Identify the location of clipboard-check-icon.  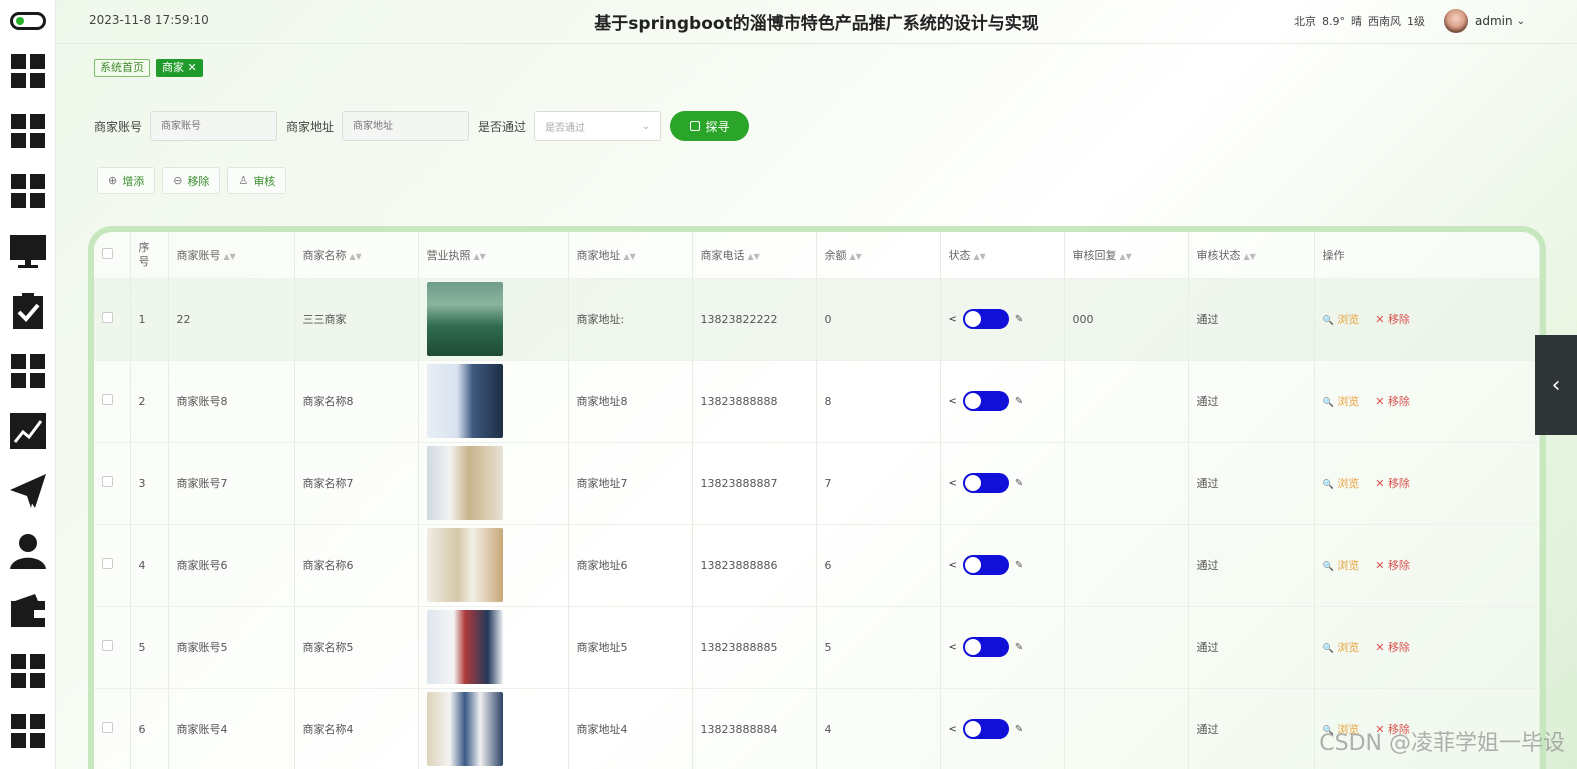
(28, 311).